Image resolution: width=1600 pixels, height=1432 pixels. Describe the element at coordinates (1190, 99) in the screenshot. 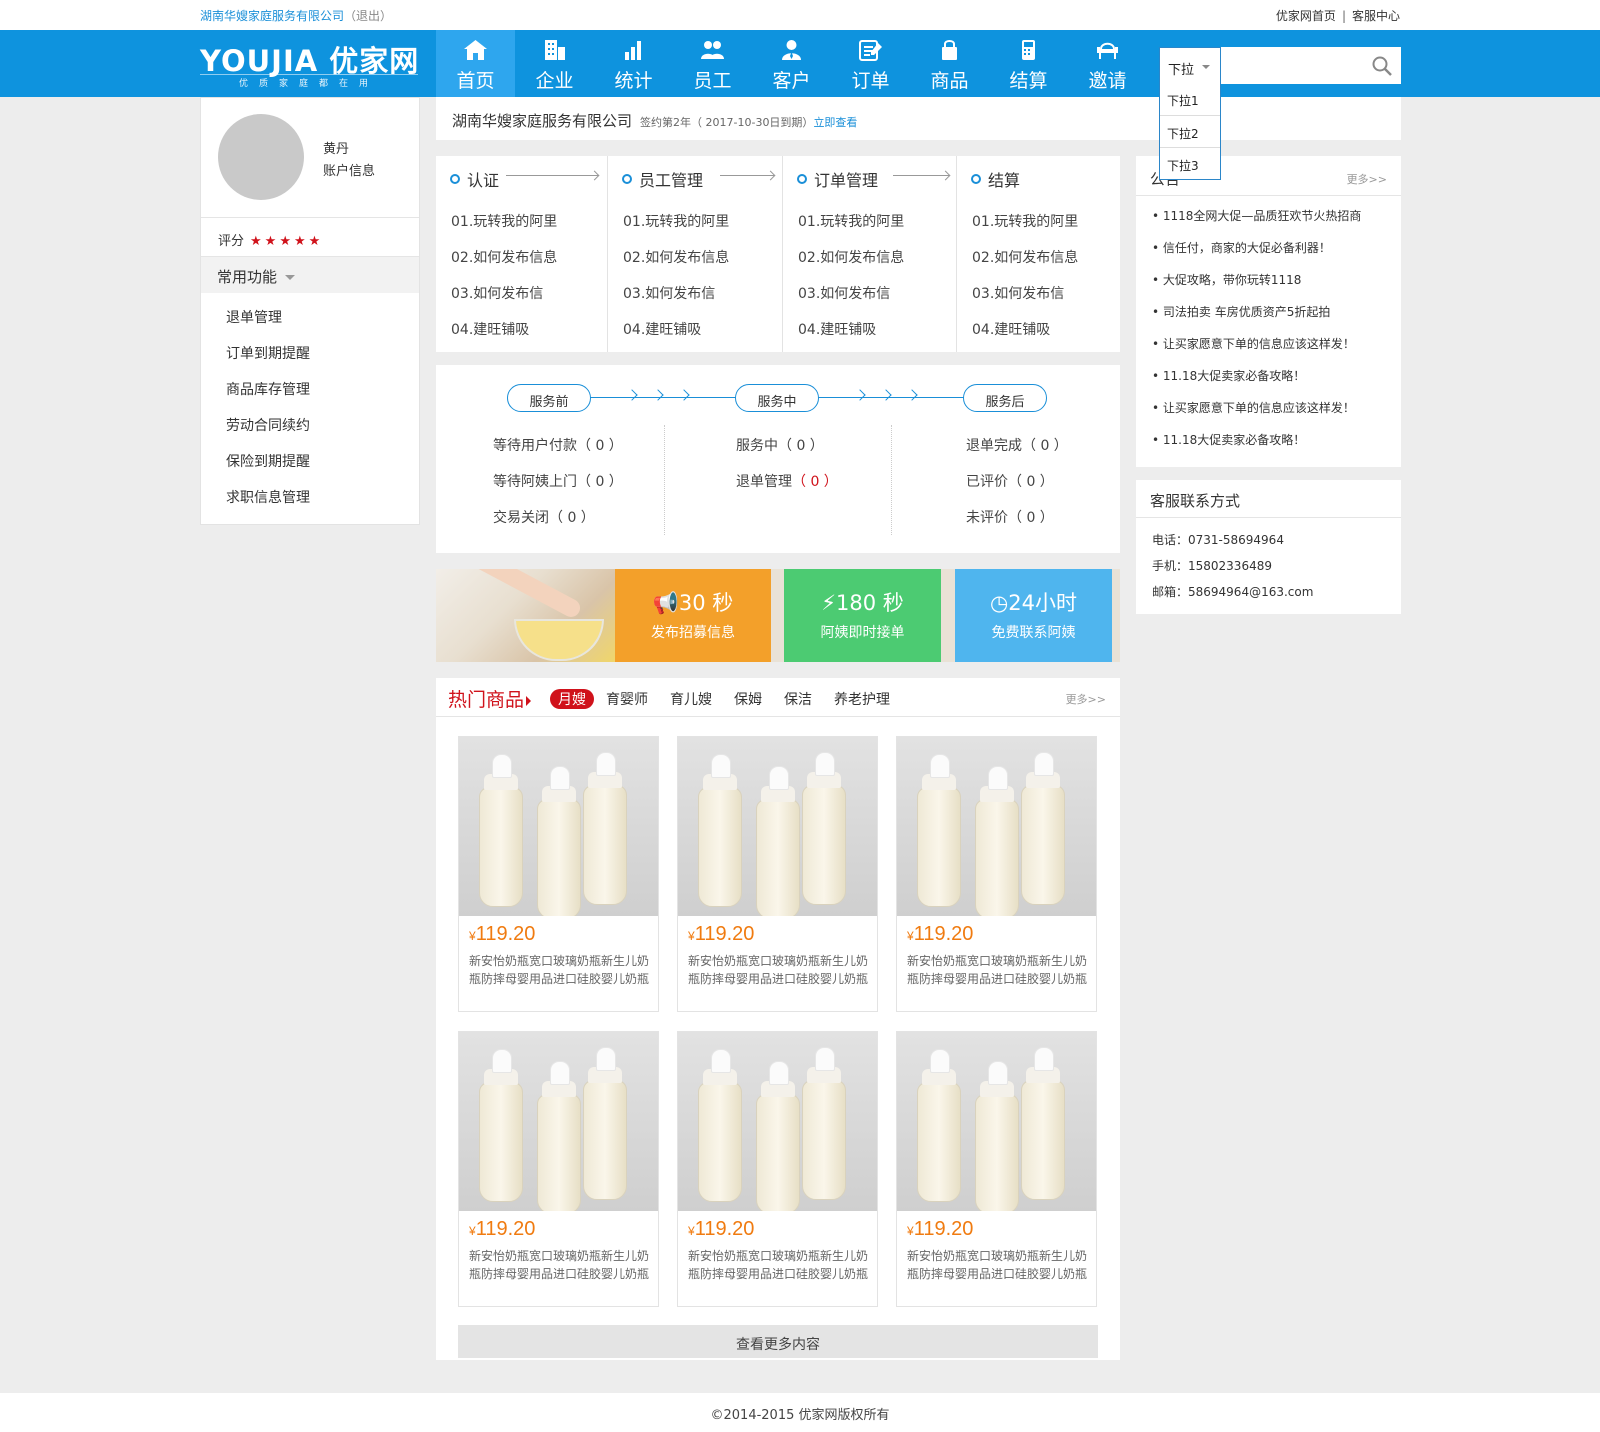

I see `dropdown-option: 下拉1` at that location.